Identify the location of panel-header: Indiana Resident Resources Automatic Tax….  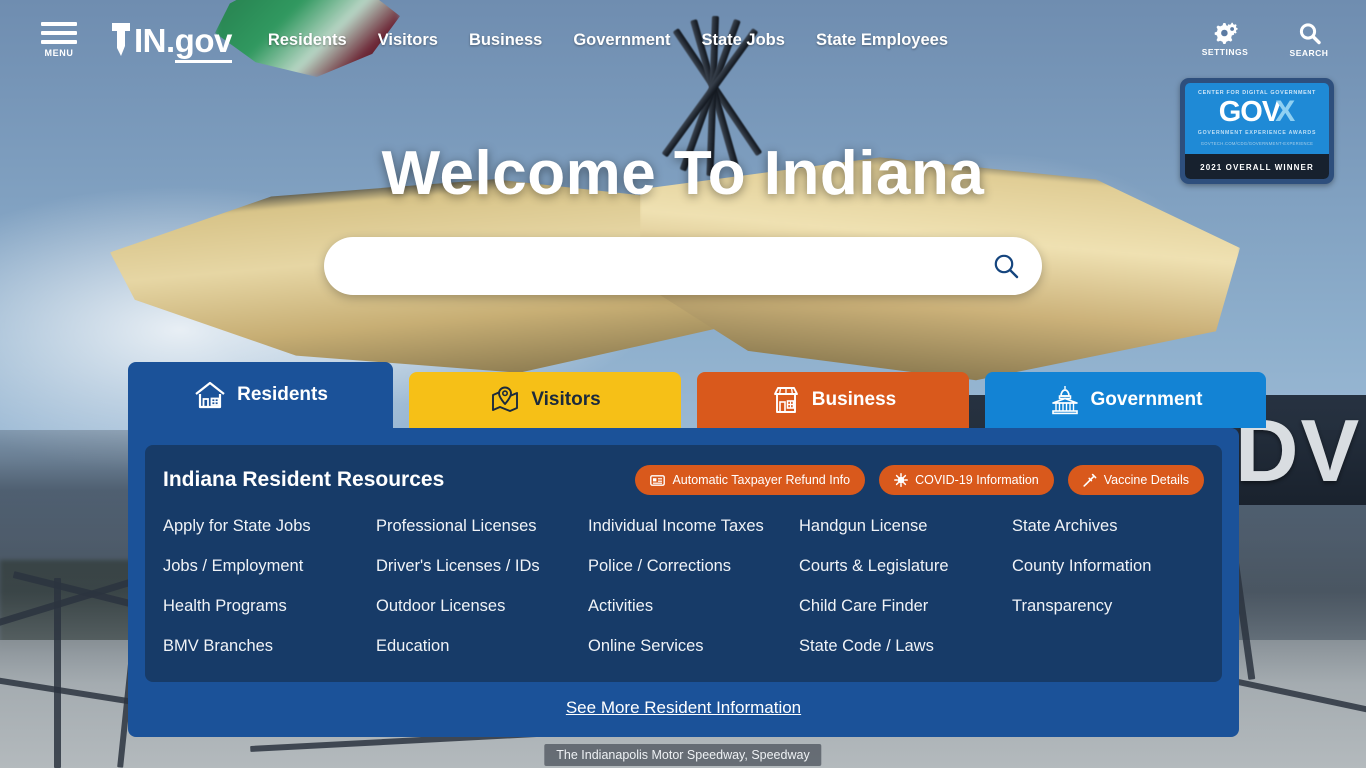
(683, 480).